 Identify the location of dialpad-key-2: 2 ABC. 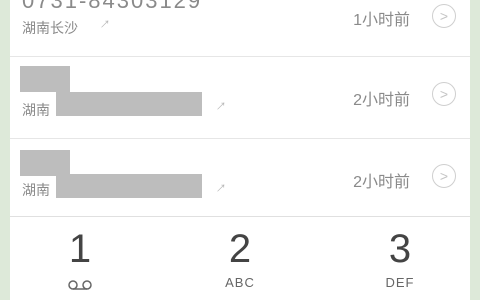
(240, 258).